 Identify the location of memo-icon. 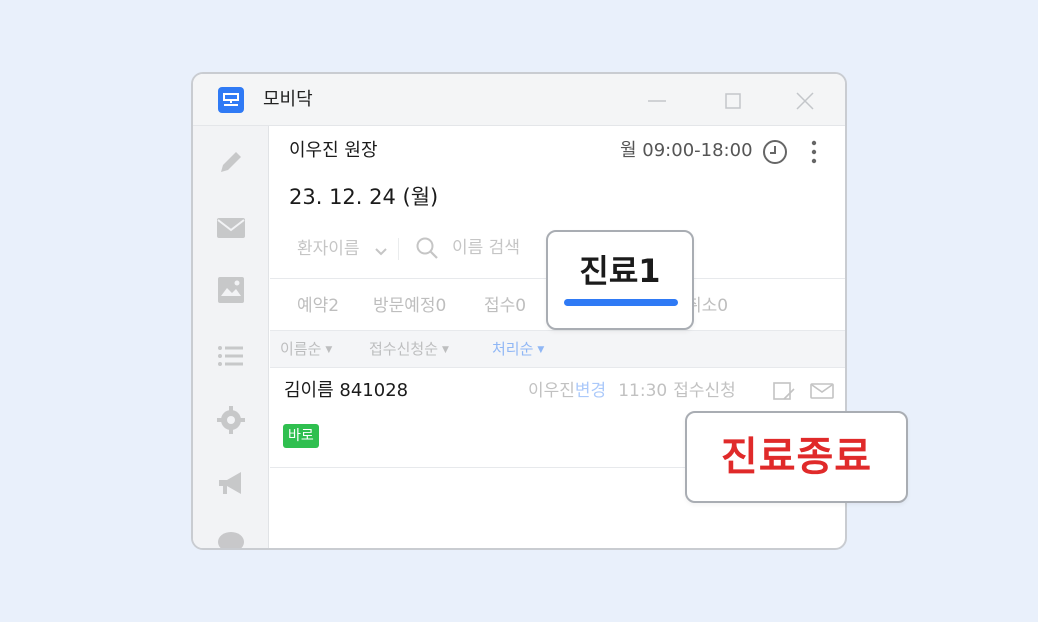
(784, 391).